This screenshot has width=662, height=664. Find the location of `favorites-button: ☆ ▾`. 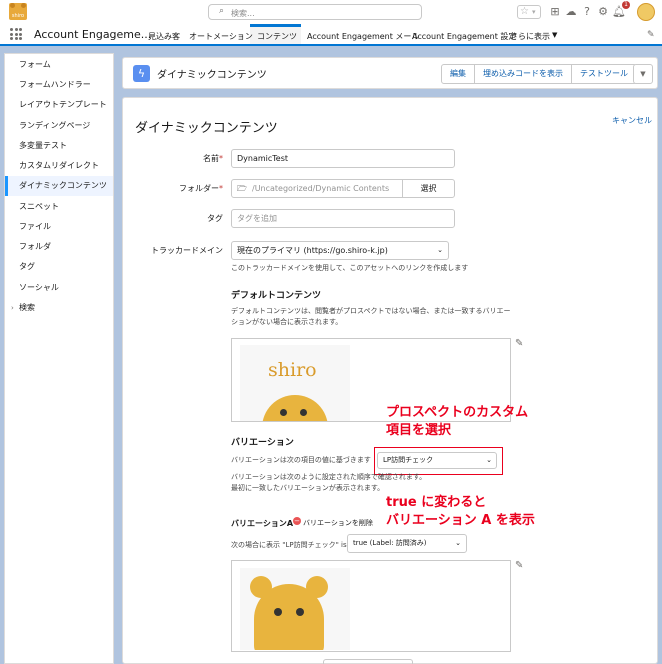

favorites-button: ☆ ▾ is located at coordinates (529, 12).